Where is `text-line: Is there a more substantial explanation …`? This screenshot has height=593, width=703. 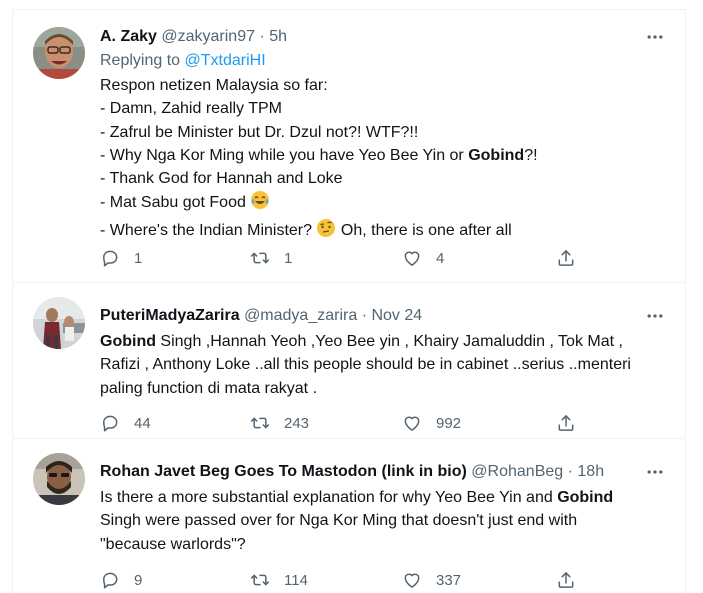
text-line: Is there a more substantial explanation … is located at coordinates (385, 497).